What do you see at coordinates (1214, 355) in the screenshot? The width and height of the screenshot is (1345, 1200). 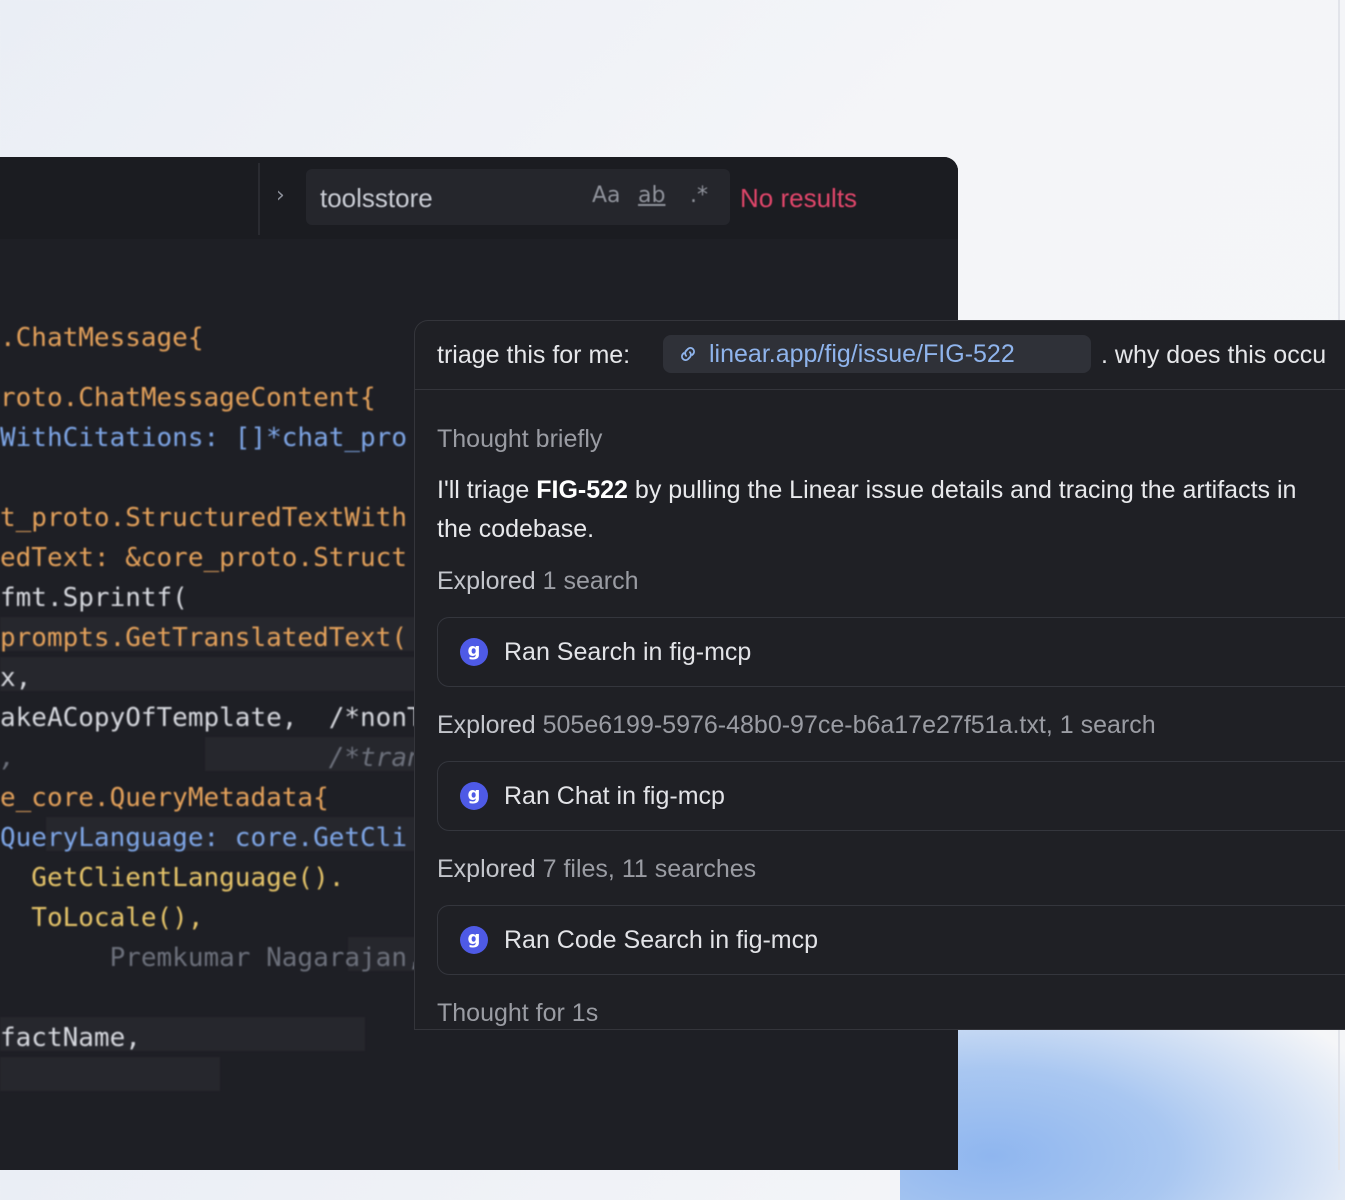 I see `prompt-text-tail: . why does this occu` at bounding box center [1214, 355].